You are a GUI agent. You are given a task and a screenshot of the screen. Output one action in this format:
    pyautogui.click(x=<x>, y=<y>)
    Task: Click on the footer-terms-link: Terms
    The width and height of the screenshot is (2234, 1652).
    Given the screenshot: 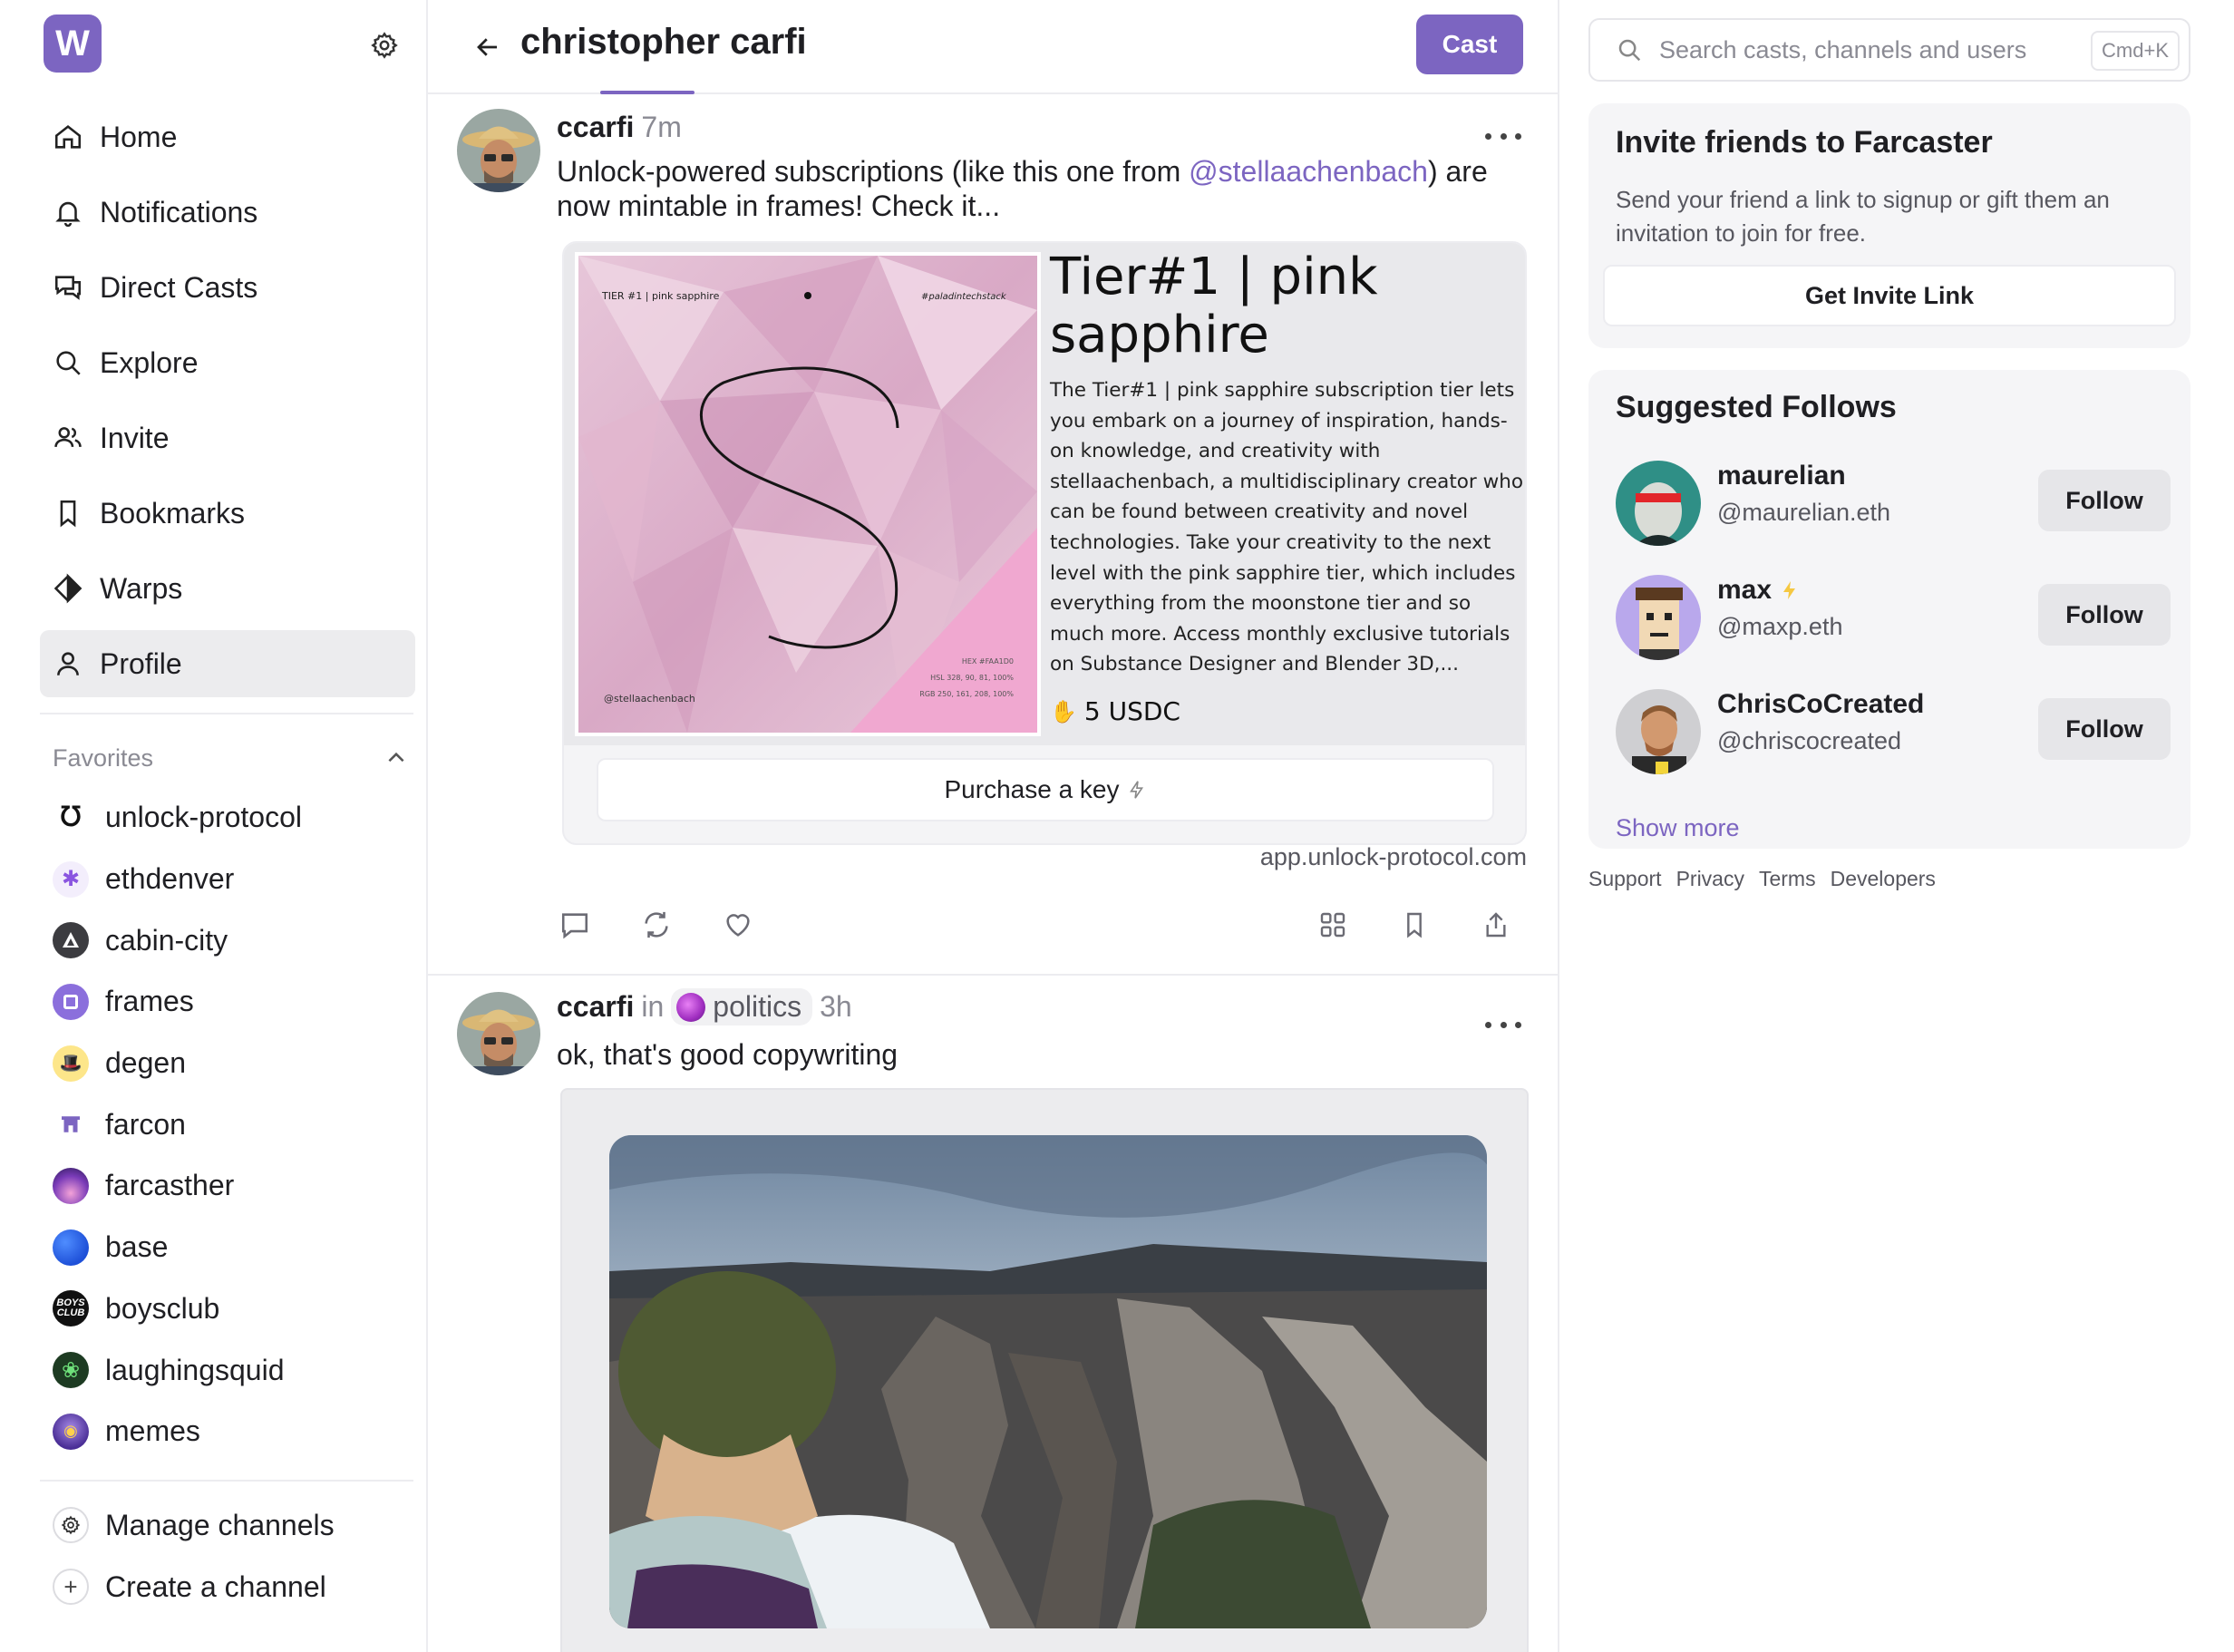 What is the action you would take?
    pyautogui.click(x=1787, y=879)
    